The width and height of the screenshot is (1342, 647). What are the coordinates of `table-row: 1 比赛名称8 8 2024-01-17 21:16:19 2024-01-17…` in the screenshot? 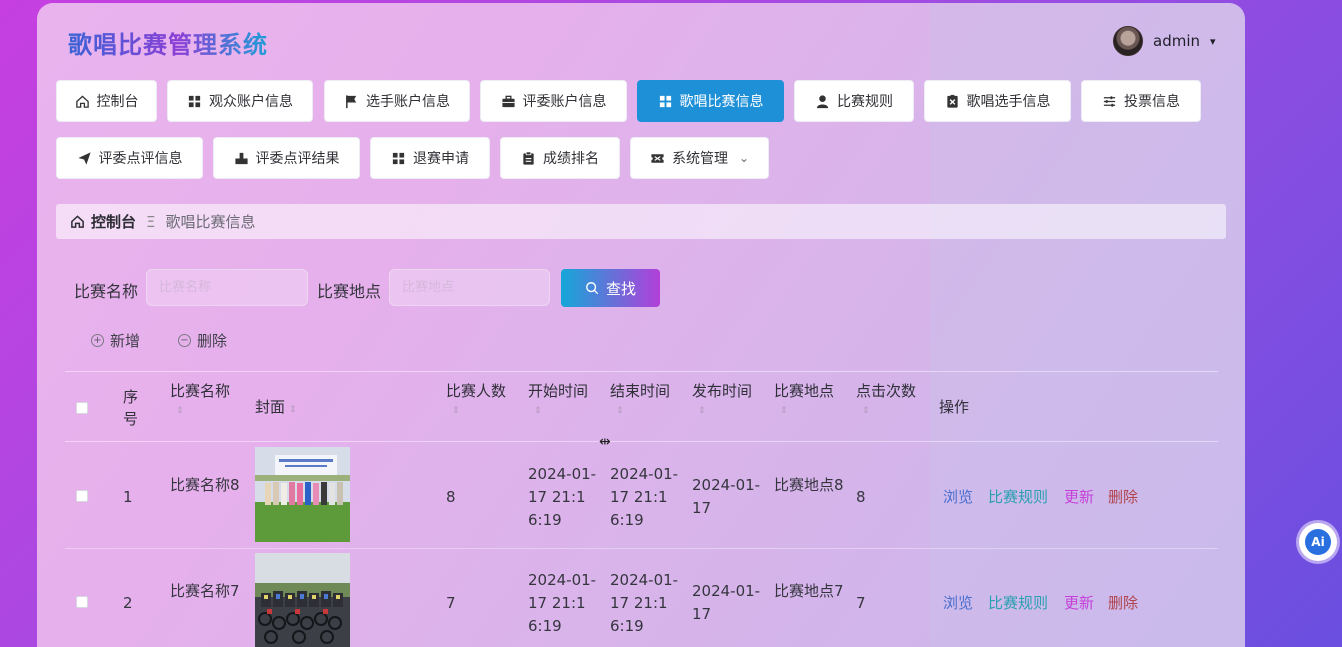 It's located at (641, 496).